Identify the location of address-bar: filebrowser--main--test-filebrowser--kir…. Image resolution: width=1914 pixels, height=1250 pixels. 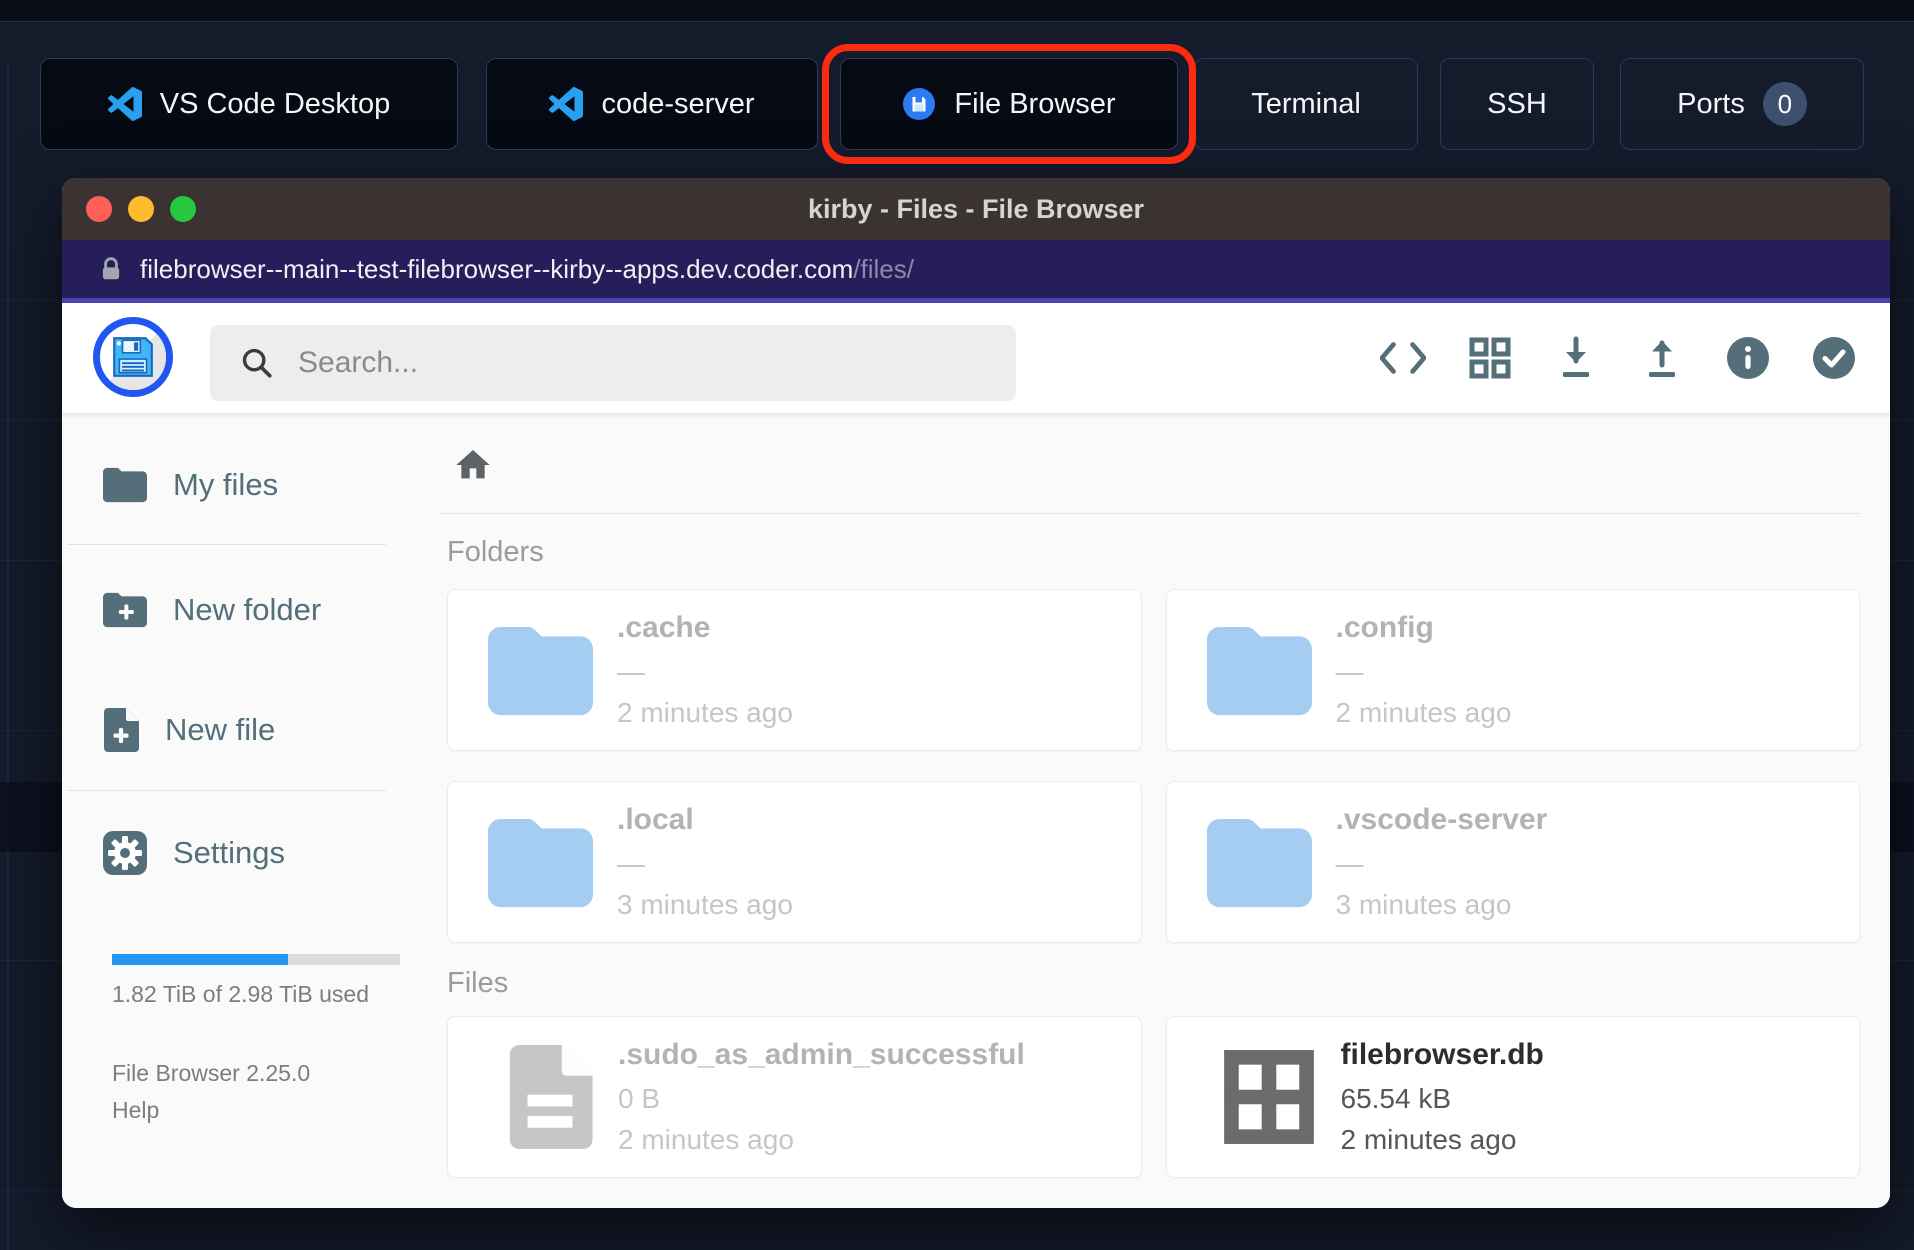
(976, 269).